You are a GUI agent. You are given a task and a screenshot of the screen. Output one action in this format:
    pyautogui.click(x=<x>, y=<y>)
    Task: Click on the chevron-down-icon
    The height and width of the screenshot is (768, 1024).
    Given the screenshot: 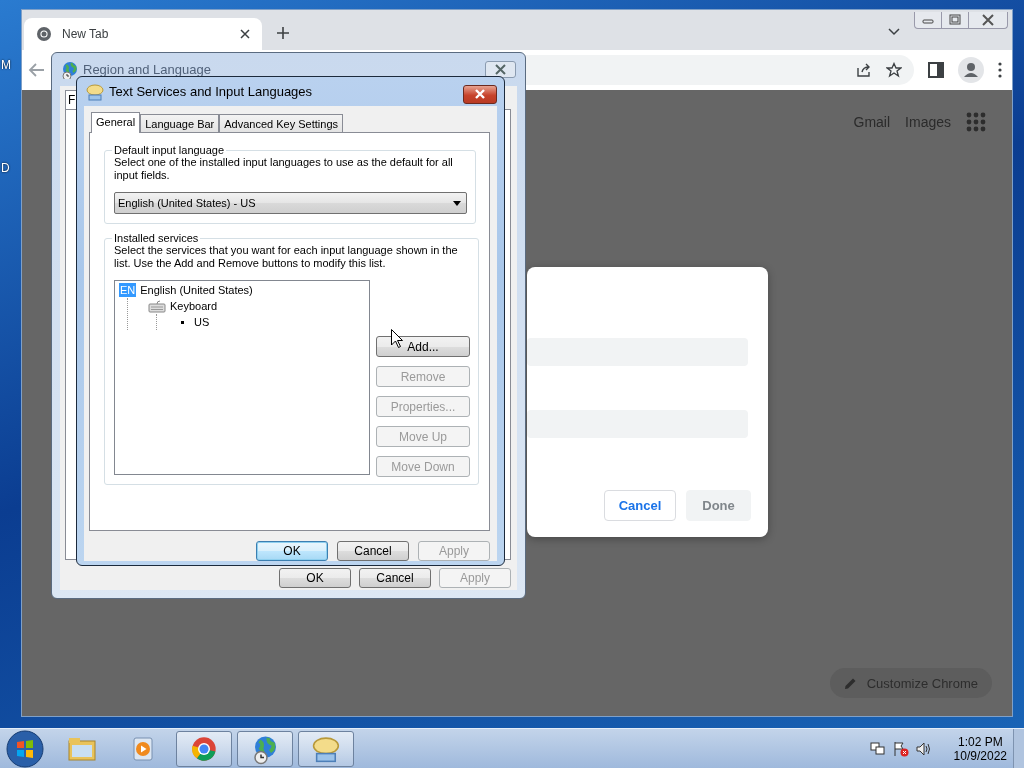 What is the action you would take?
    pyautogui.click(x=894, y=32)
    